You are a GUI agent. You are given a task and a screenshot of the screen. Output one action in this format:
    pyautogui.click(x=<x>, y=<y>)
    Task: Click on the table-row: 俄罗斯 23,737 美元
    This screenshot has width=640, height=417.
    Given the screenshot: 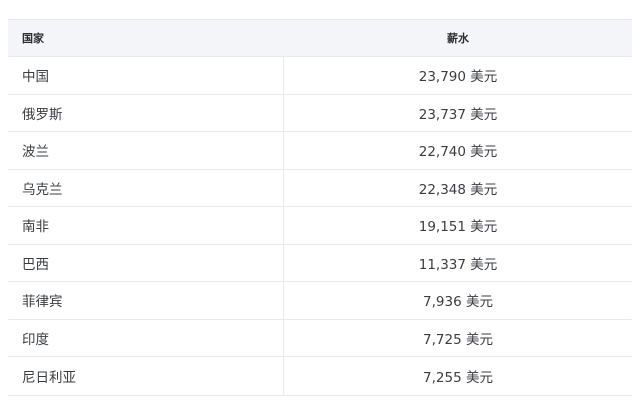 What is the action you would take?
    pyautogui.click(x=320, y=113)
    